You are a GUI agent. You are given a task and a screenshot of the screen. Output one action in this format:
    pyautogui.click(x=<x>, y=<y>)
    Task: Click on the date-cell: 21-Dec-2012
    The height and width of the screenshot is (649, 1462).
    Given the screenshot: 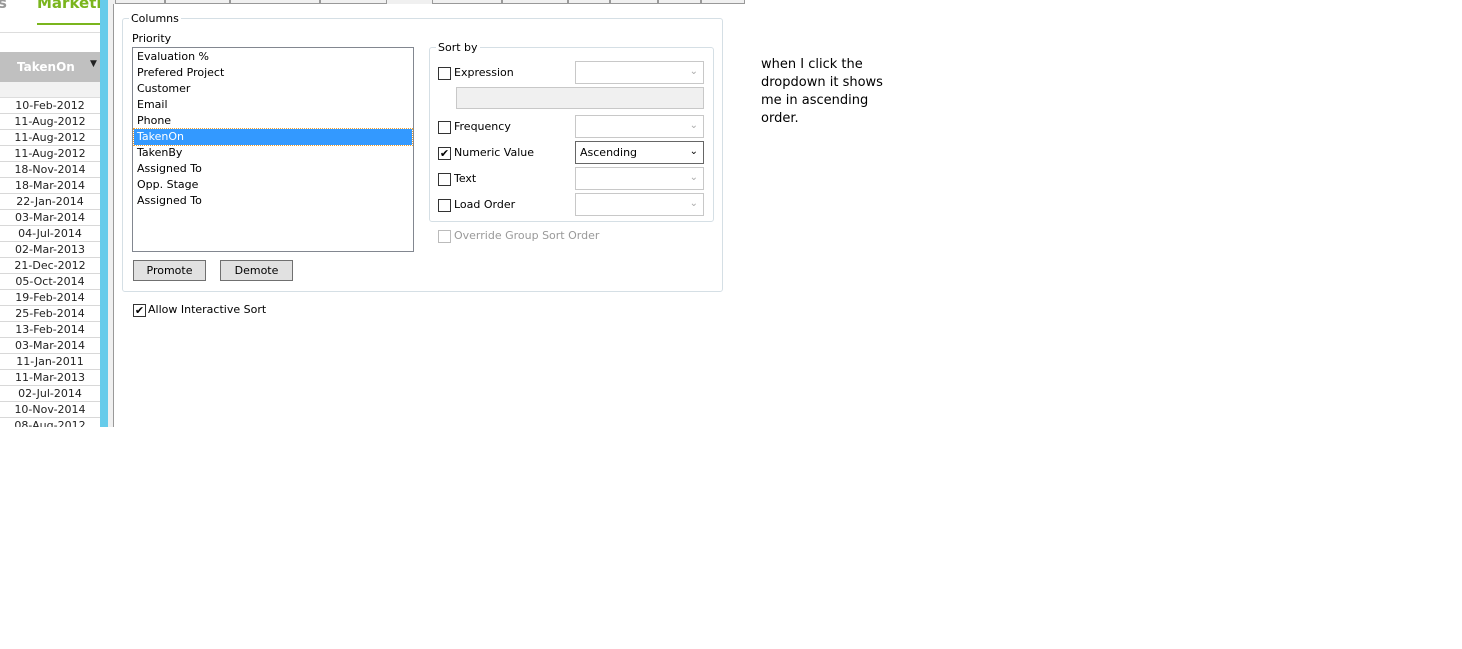 What is the action you would take?
    pyautogui.click(x=50, y=266)
    